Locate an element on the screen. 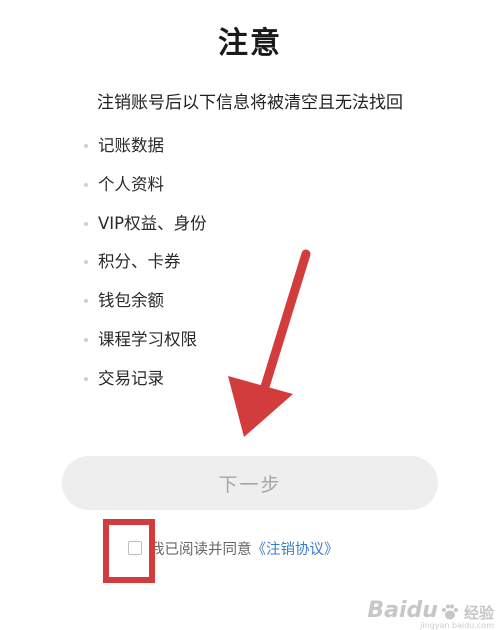 The width and height of the screenshot is (500, 630). watermark-url: jingyan.baidu.com is located at coordinates (457, 625).